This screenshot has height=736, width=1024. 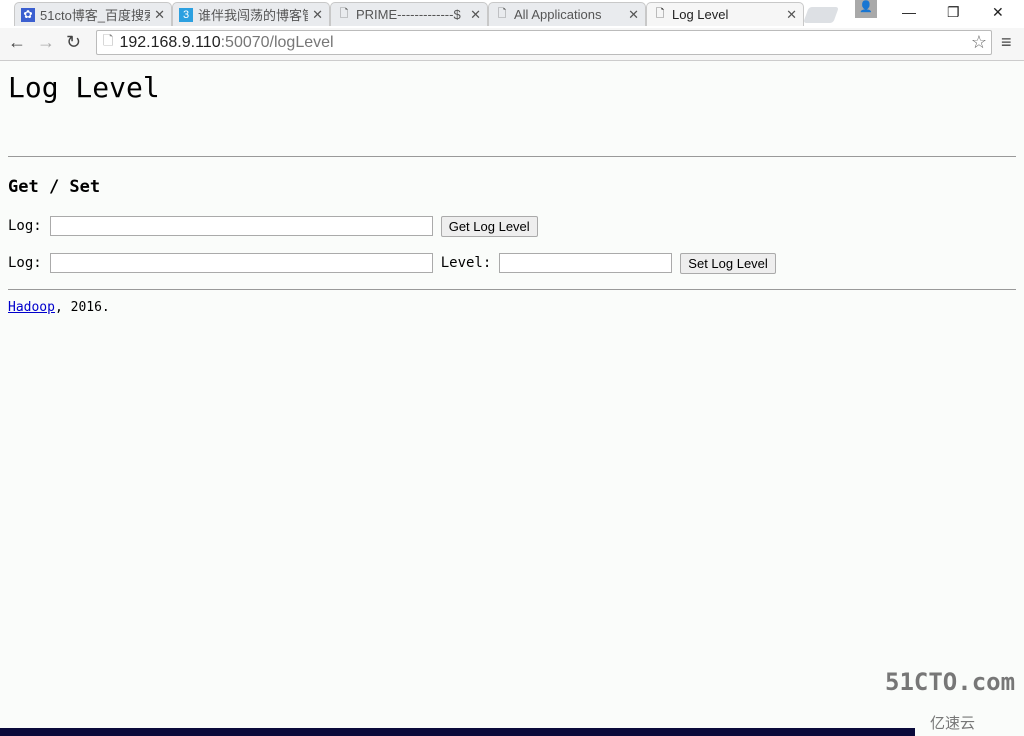 I want to click on menu-icon: ≡, so click(x=1006, y=42).